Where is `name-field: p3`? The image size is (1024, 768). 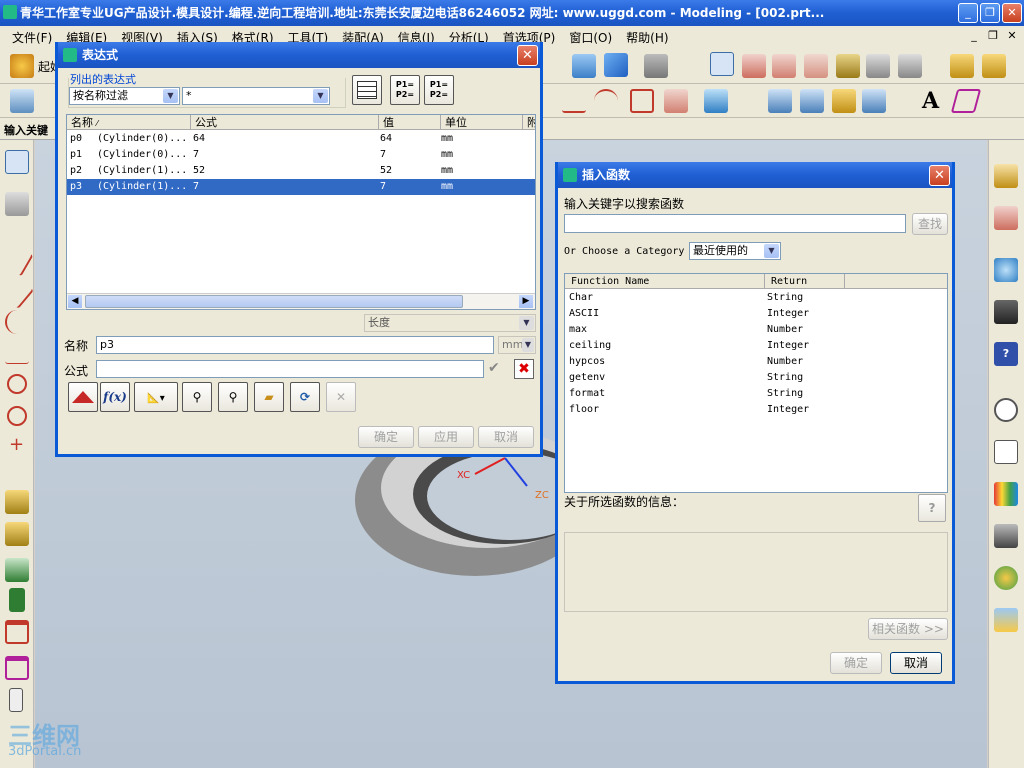
name-field: p3 is located at coordinates (295, 345).